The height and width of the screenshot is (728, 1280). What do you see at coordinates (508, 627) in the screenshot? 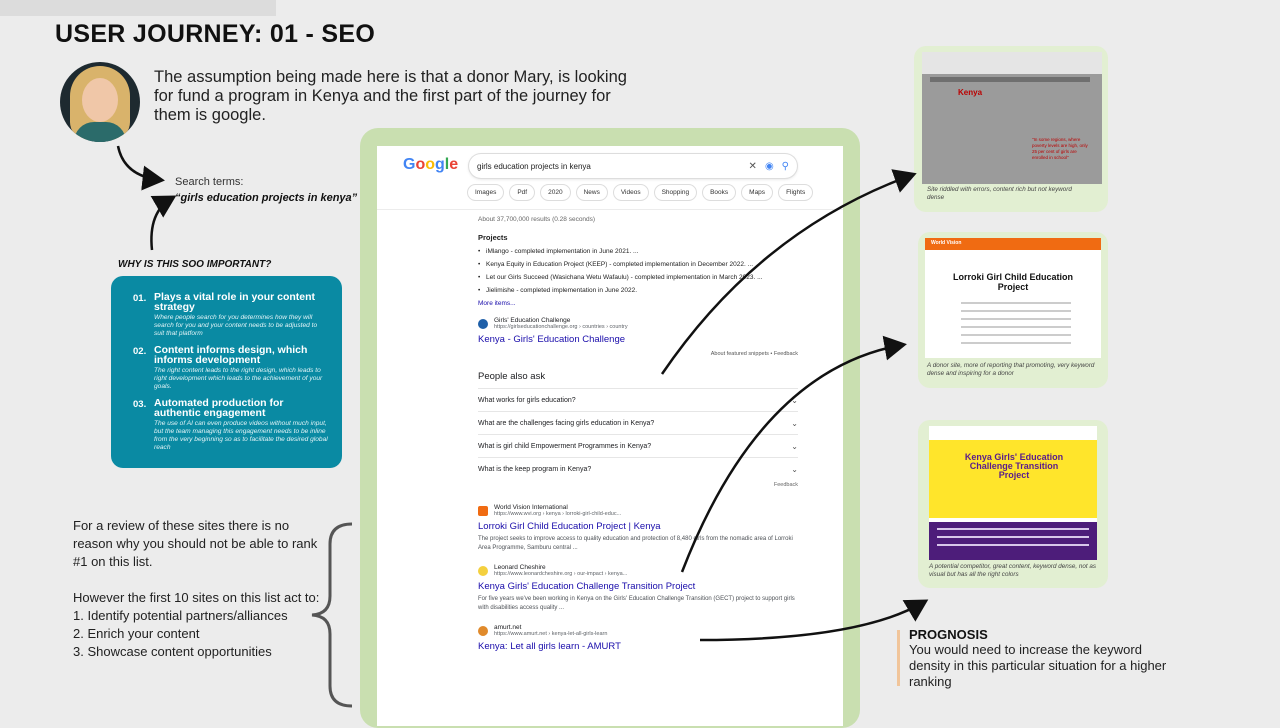
I see `site-name: amurt.net` at bounding box center [508, 627].